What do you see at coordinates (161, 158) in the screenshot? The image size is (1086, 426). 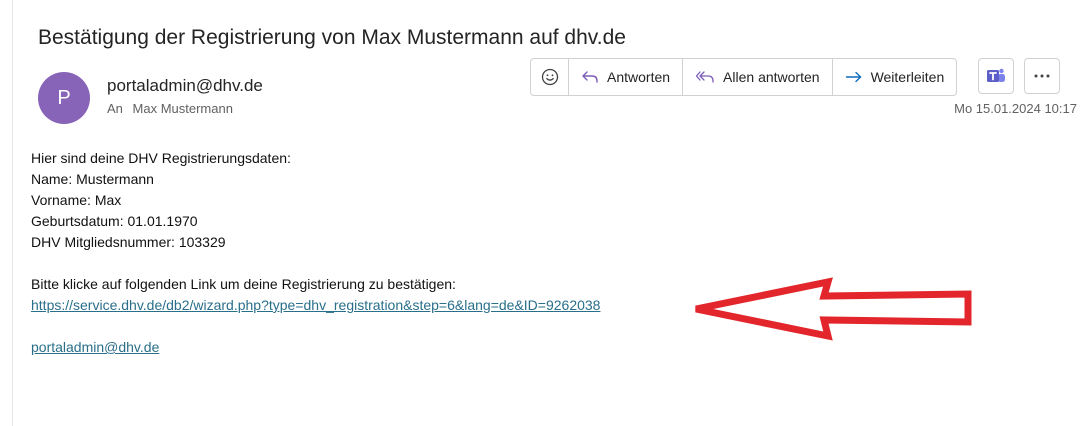 I see `body-intro: Hier sind deine DHV Registrierungsdaten:` at bounding box center [161, 158].